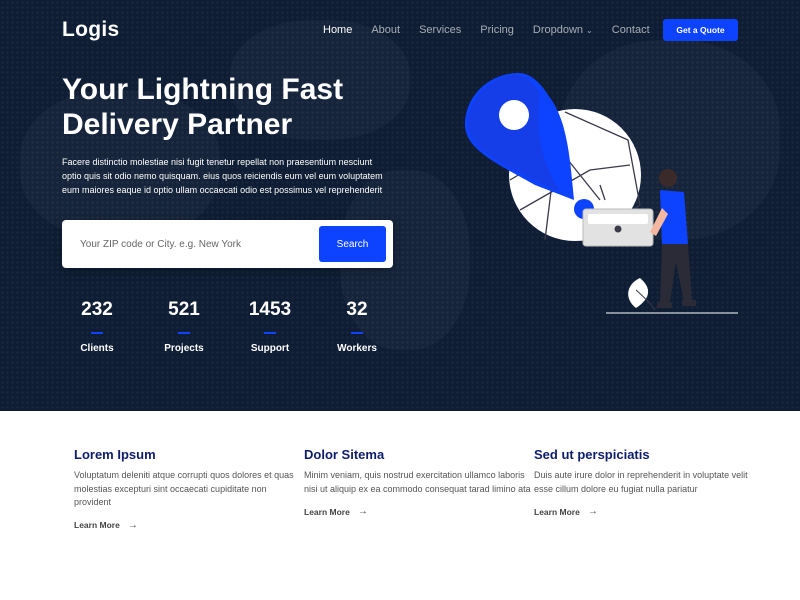 Image resolution: width=800 pixels, height=600 pixels. I want to click on package-label, so click(618, 219).